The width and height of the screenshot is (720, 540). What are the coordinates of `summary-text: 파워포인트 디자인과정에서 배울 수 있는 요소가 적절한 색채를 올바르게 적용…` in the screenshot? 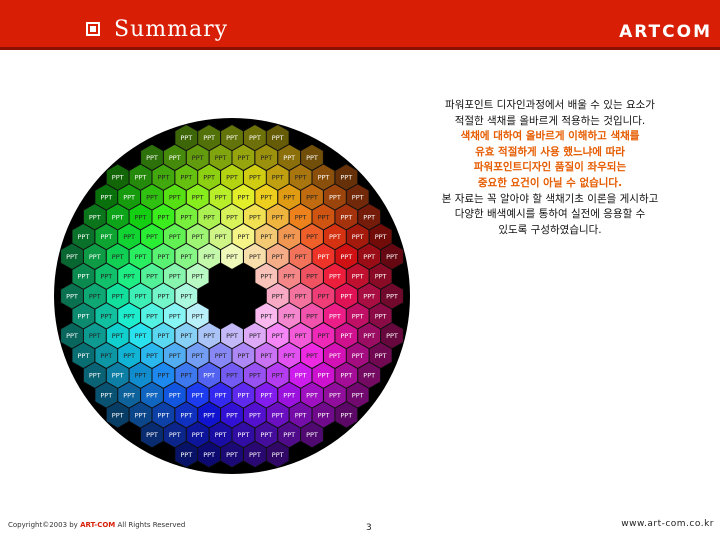 It's located at (550, 168).